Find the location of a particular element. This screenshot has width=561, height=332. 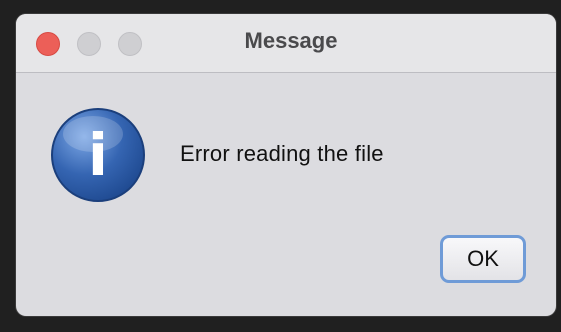

window-title: Message is located at coordinates (291, 40).